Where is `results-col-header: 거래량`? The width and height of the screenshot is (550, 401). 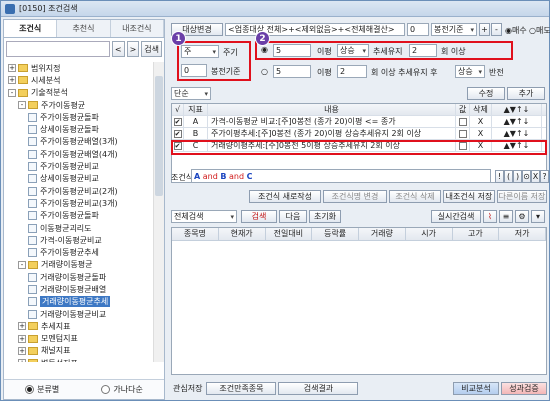
results-col-header: 거래량 is located at coordinates (382, 234).